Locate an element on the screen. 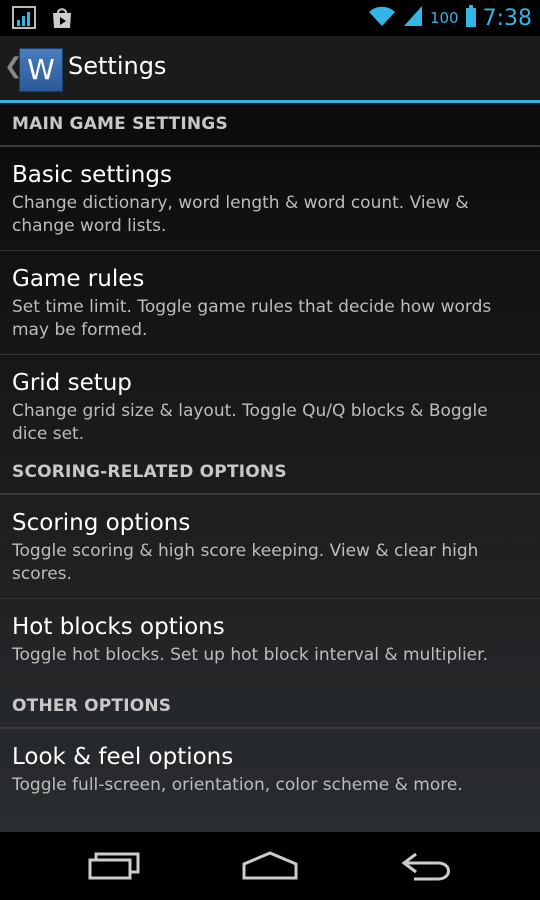 The height and width of the screenshot is (900, 540). play-store-notification-icon is located at coordinates (62, 20).